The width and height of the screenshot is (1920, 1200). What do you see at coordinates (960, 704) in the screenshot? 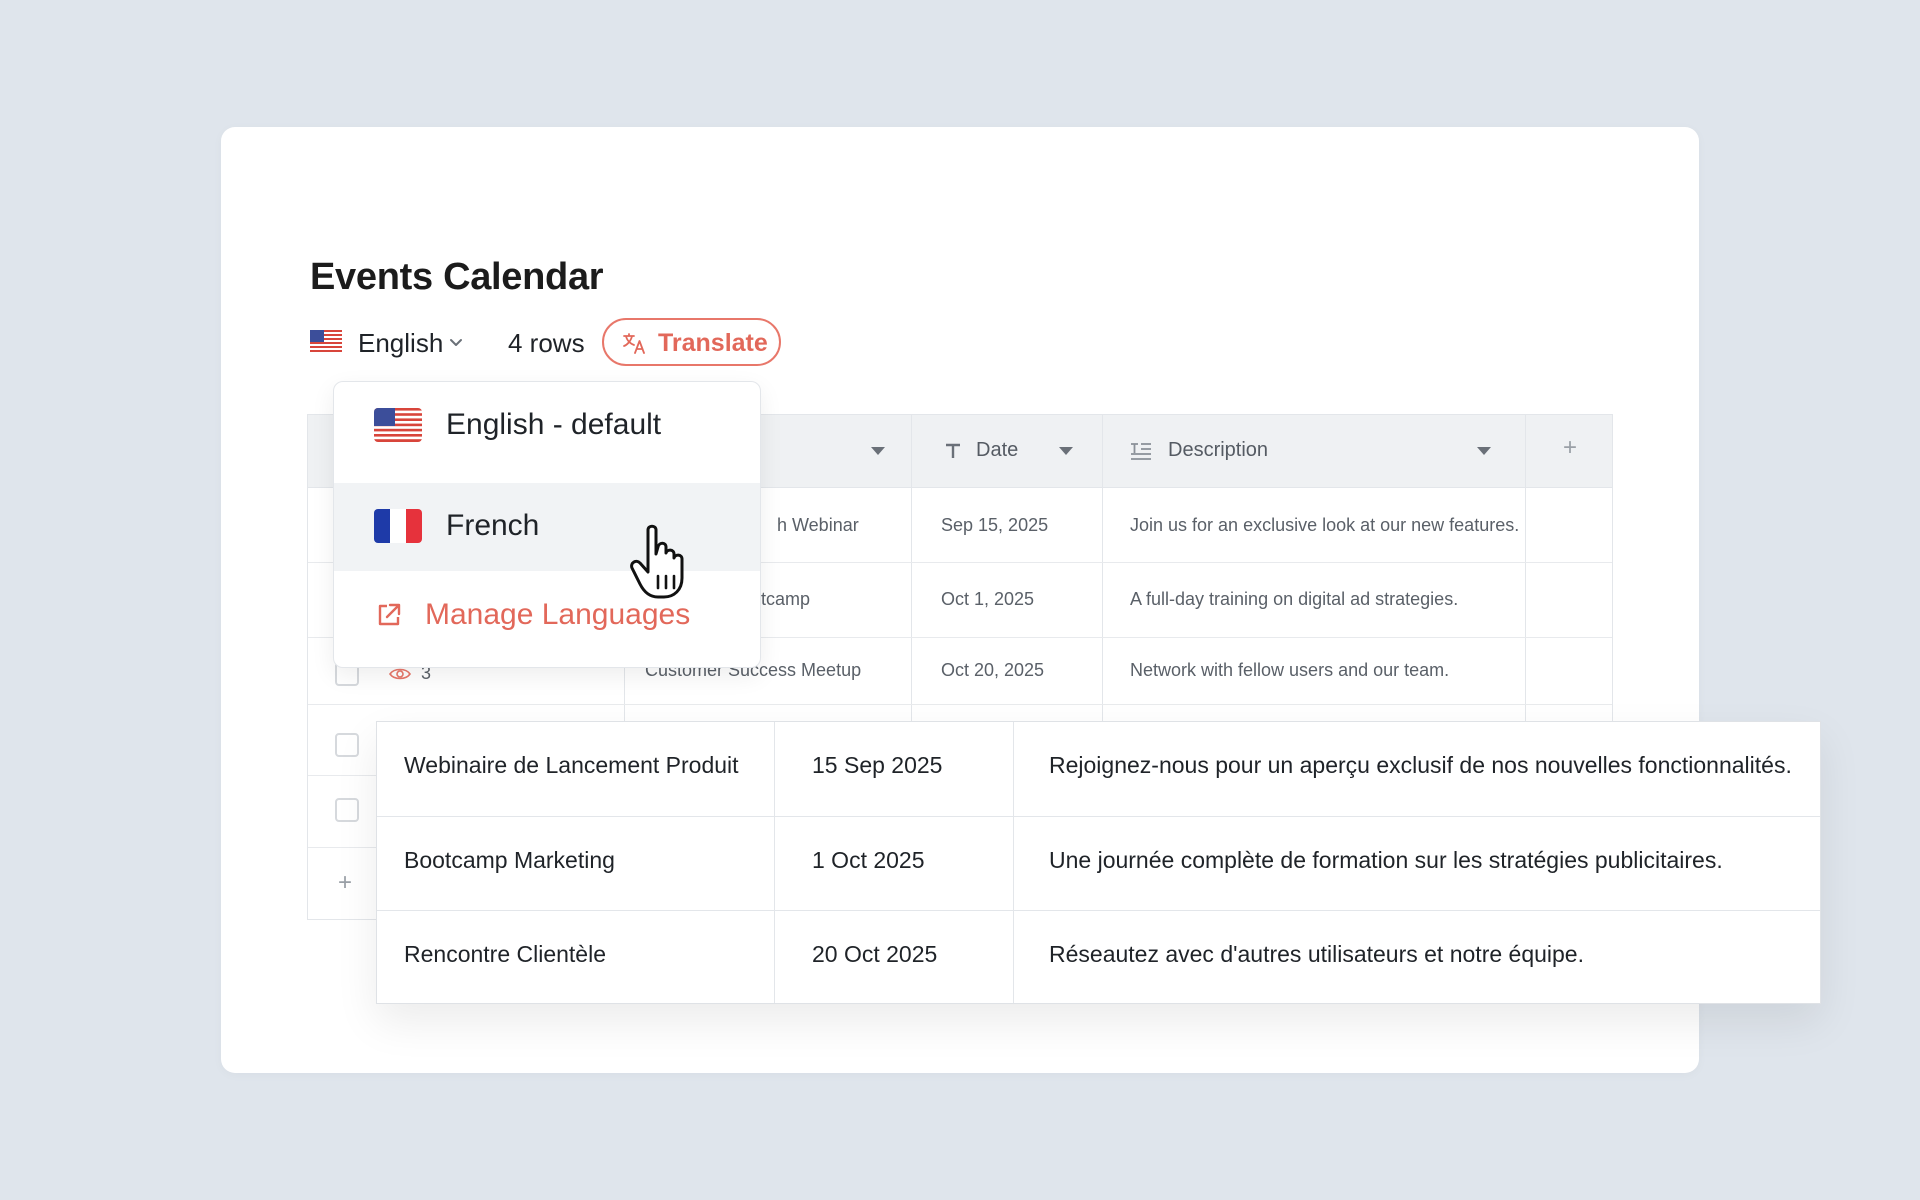
I see `row-divider` at bounding box center [960, 704].